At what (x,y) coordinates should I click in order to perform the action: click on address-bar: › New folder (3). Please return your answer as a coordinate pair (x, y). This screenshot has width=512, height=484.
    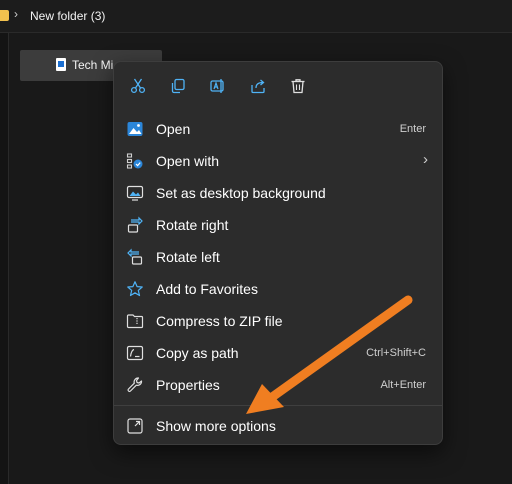
    Looking at the image, I should click on (256, 16).